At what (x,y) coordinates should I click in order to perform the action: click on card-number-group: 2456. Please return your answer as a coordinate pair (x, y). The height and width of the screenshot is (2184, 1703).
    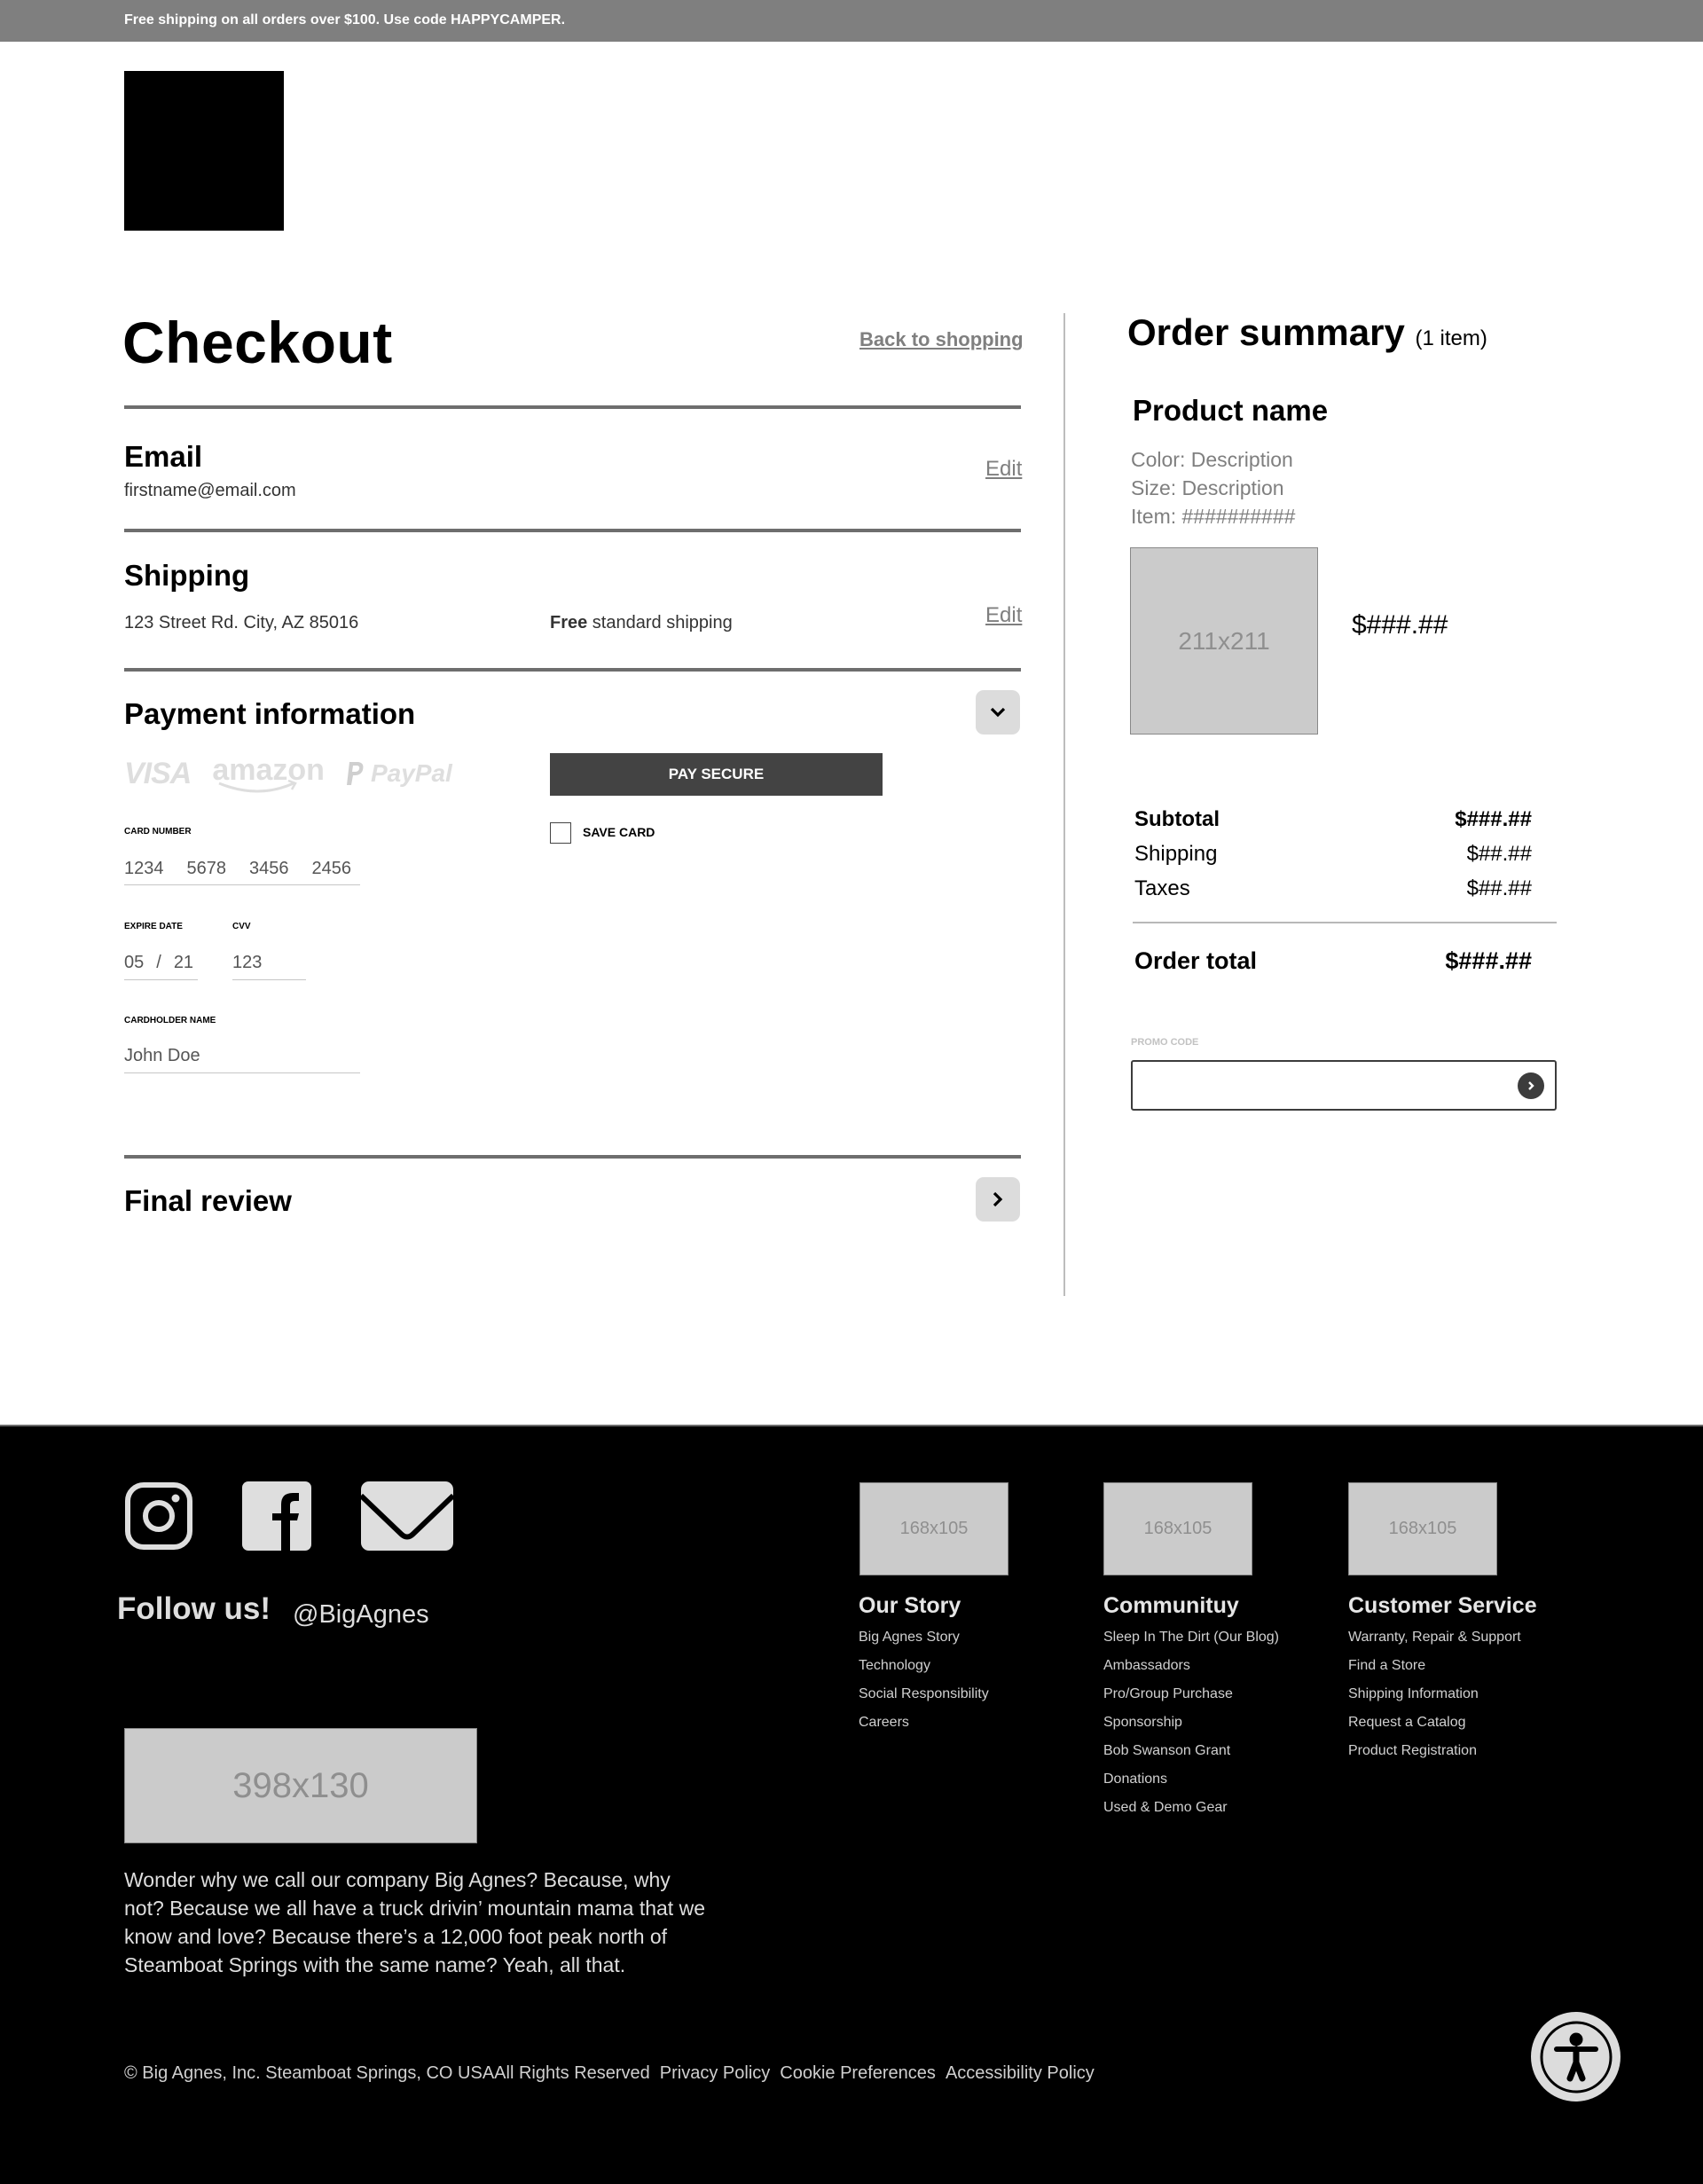
    Looking at the image, I should click on (331, 868).